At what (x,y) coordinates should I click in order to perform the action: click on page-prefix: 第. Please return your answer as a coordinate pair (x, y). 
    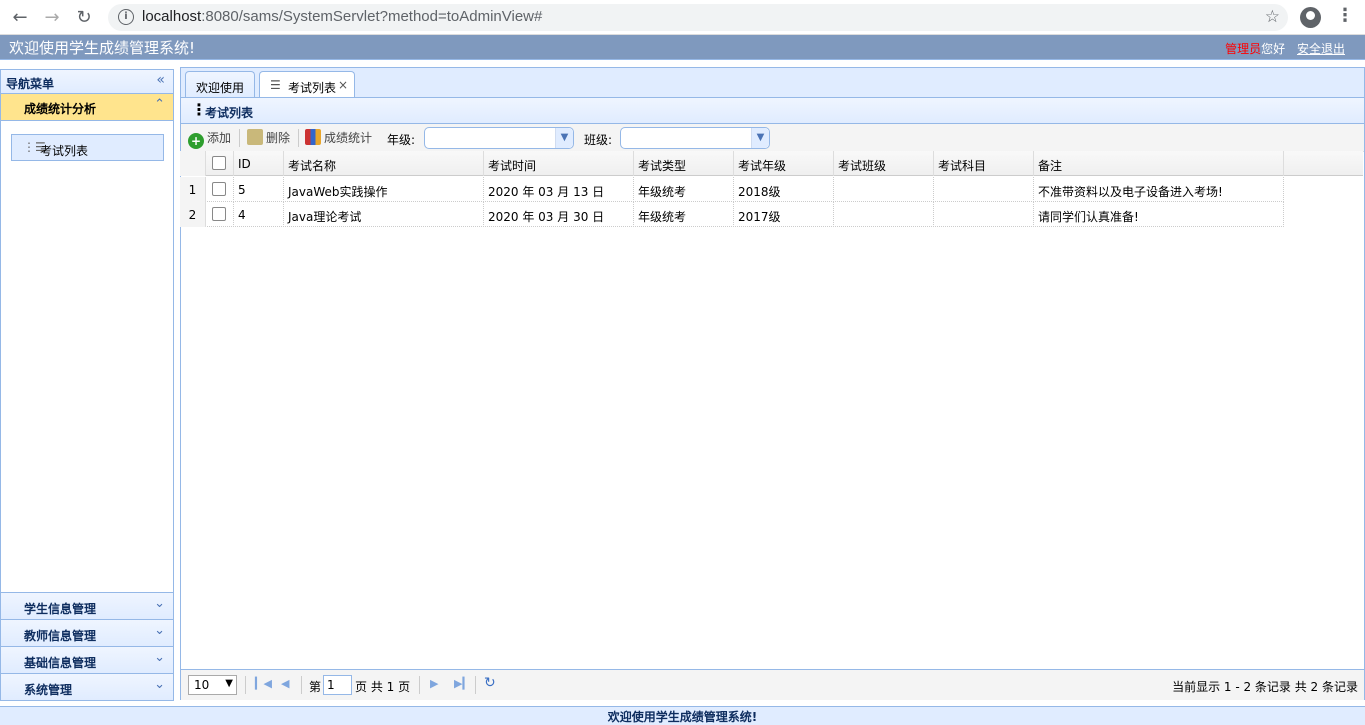
    Looking at the image, I should click on (315, 687).